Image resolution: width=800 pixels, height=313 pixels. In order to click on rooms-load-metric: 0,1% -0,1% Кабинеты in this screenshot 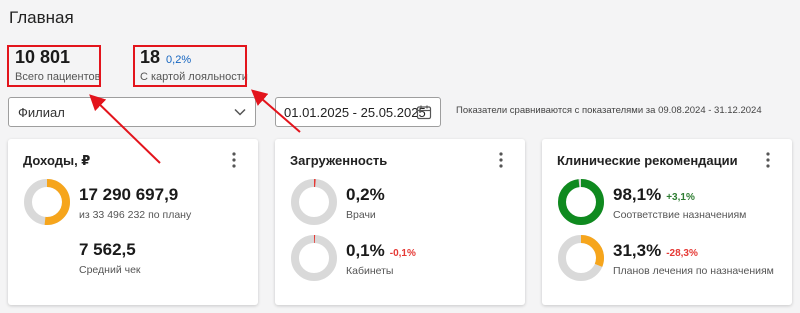, I will do `click(381, 259)`.